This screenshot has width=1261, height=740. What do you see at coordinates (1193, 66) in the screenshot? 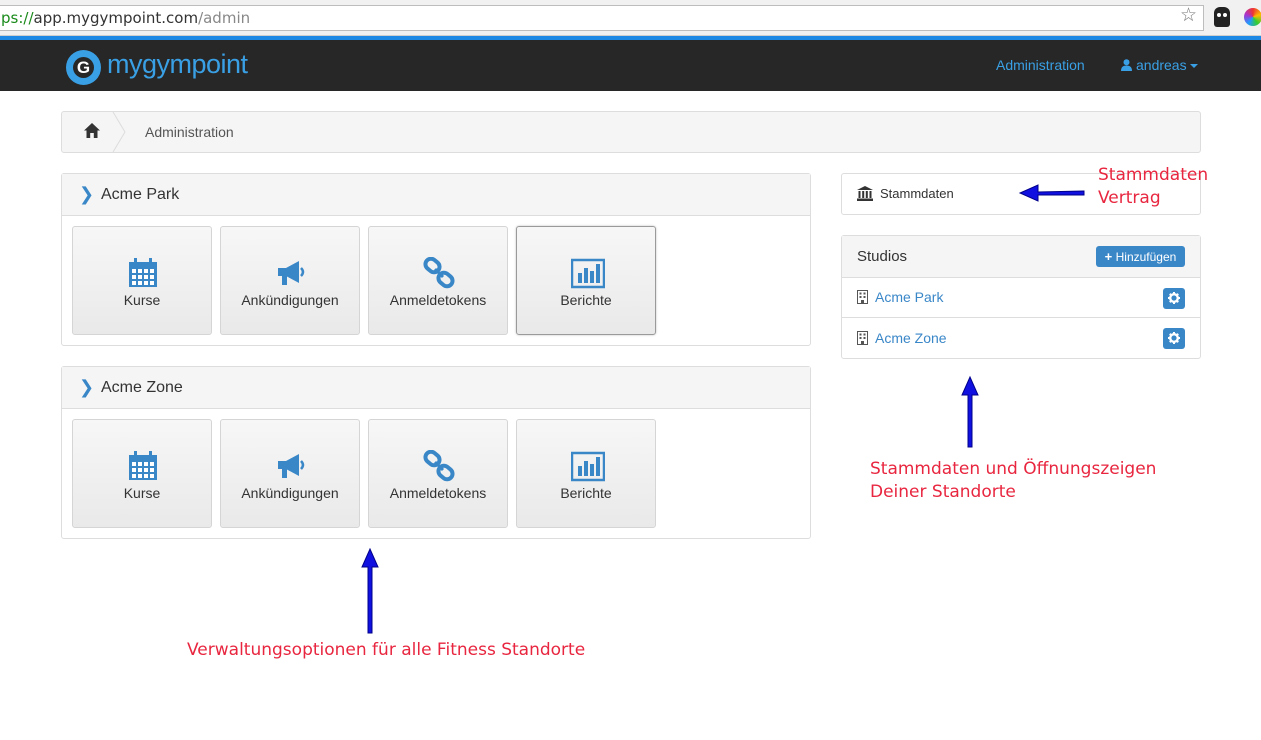
I see `chevron-down-icon` at bounding box center [1193, 66].